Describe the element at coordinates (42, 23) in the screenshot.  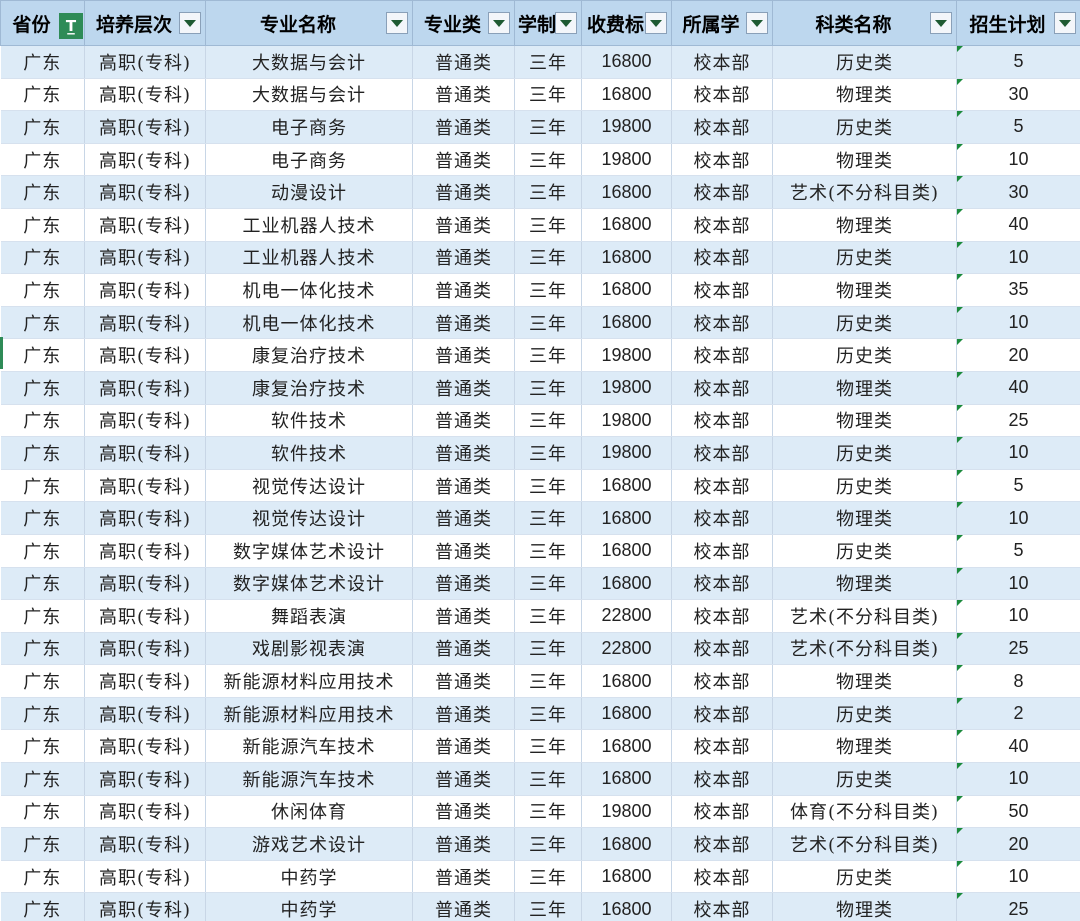
I see `column-header-province: 省份 T̲` at that location.